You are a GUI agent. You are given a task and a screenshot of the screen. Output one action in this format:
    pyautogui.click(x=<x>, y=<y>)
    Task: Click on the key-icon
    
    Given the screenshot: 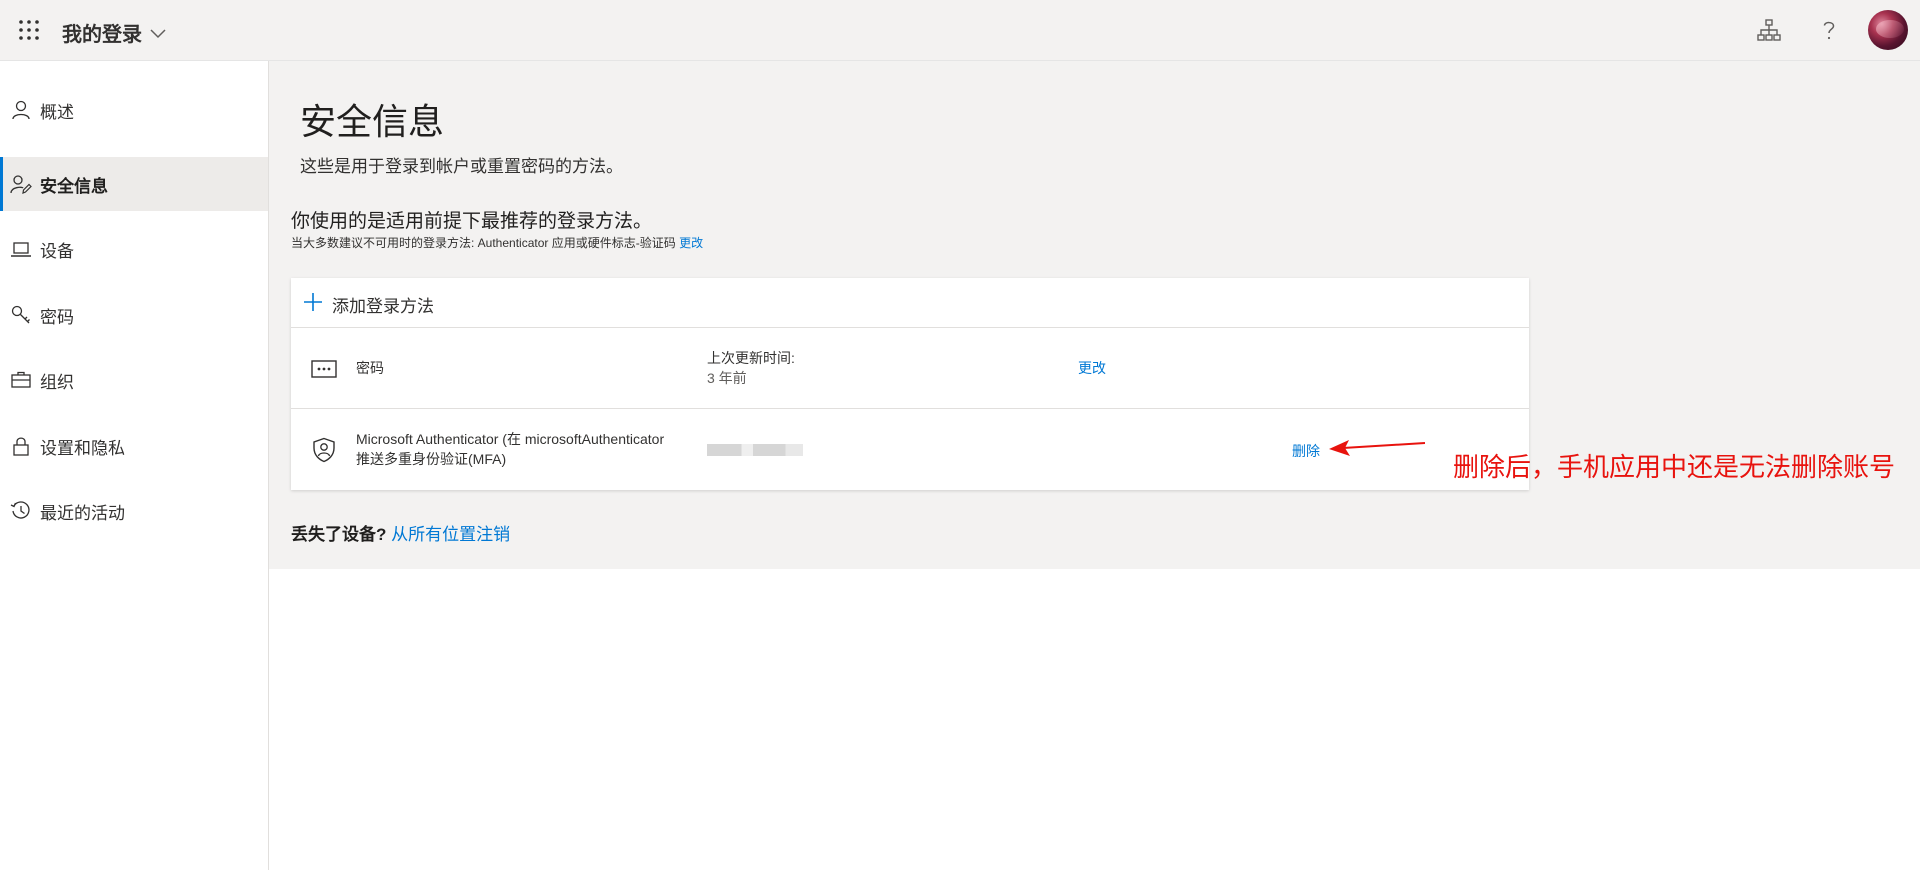 What is the action you would take?
    pyautogui.click(x=20, y=314)
    